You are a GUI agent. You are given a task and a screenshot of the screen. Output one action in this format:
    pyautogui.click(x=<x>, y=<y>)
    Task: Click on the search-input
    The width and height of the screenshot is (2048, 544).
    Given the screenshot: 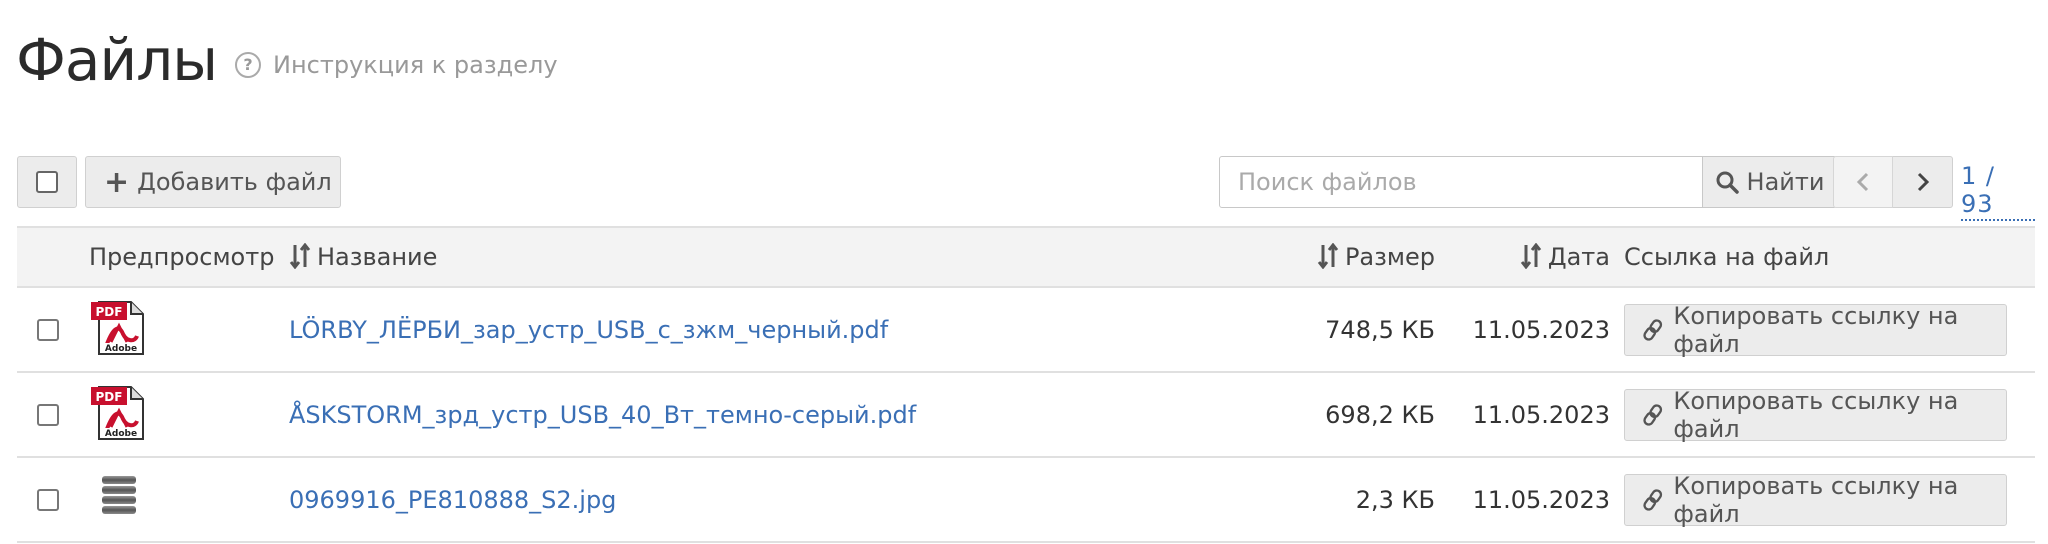 What is the action you would take?
    pyautogui.click(x=1461, y=182)
    